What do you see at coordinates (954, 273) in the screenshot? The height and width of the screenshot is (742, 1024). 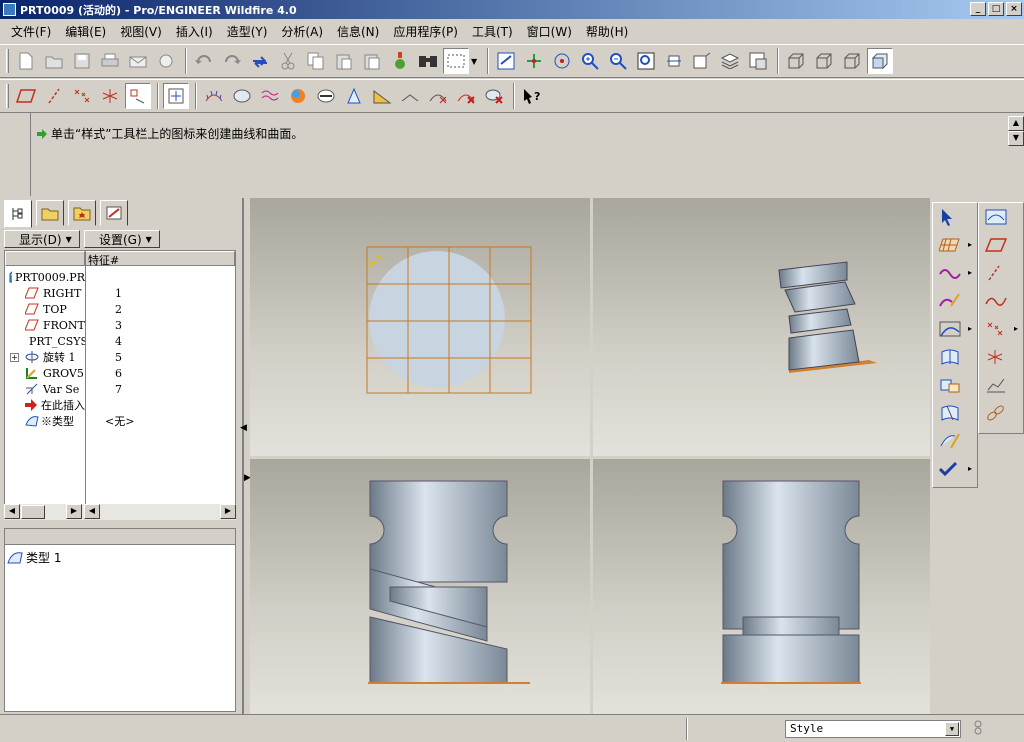 I see `create-curve-button: ▸` at bounding box center [954, 273].